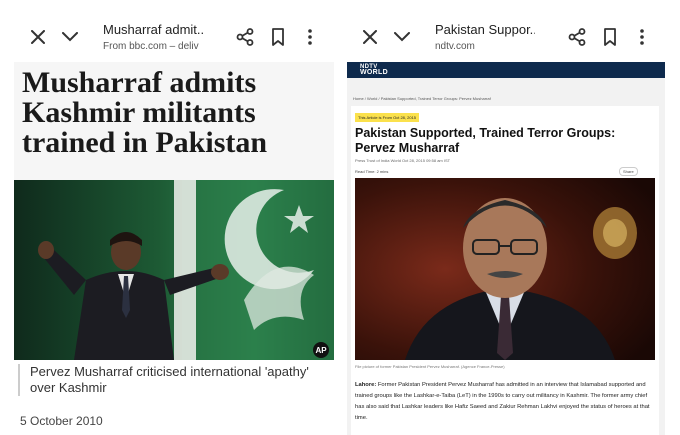 This screenshot has width=680, height=435. What do you see at coordinates (61, 421) in the screenshot?
I see `publish-date: 5 October 2010` at bounding box center [61, 421].